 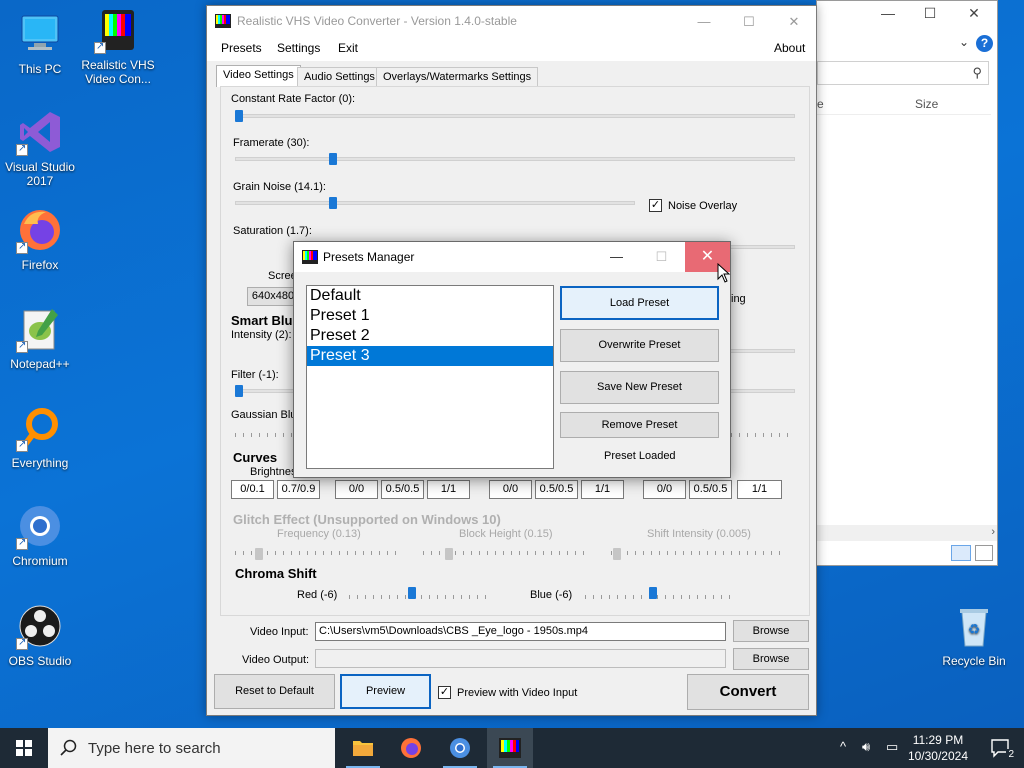 What do you see at coordinates (40, 43) in the screenshot?
I see `desktop-icon-this-pc: This PC` at bounding box center [40, 43].